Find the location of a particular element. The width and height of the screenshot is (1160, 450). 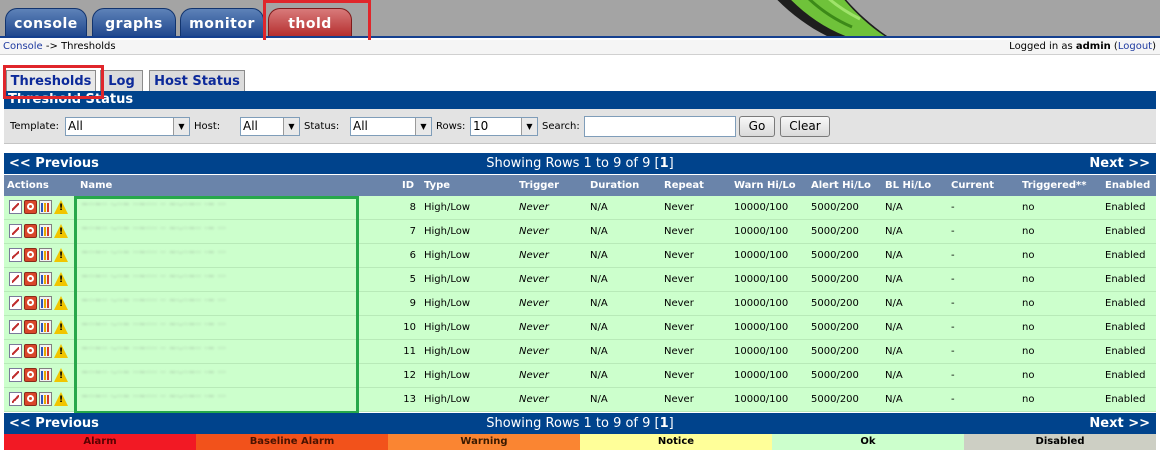

tab-graphs: graphs is located at coordinates (134, 22).